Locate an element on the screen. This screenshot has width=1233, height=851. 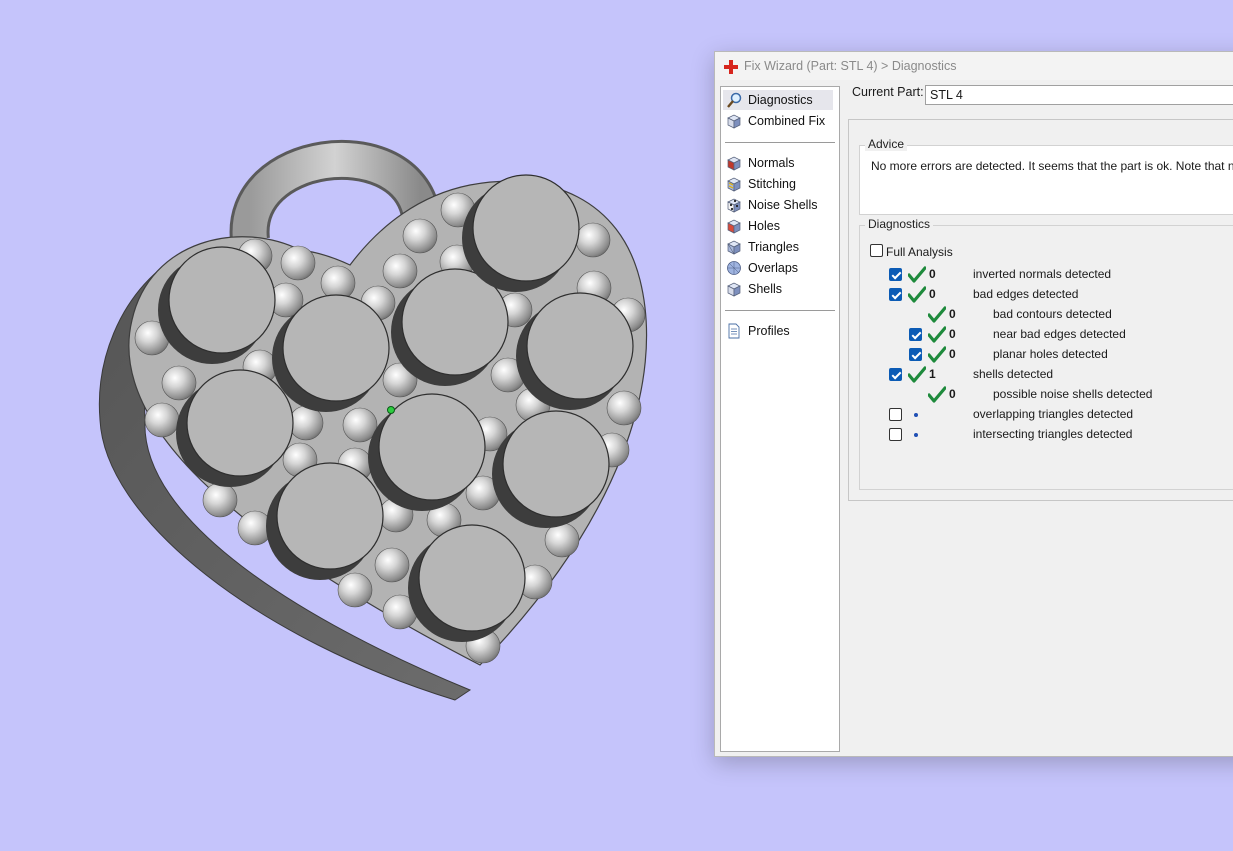
diagnostic-label: bad edges detected is located at coordinates (1026, 294).